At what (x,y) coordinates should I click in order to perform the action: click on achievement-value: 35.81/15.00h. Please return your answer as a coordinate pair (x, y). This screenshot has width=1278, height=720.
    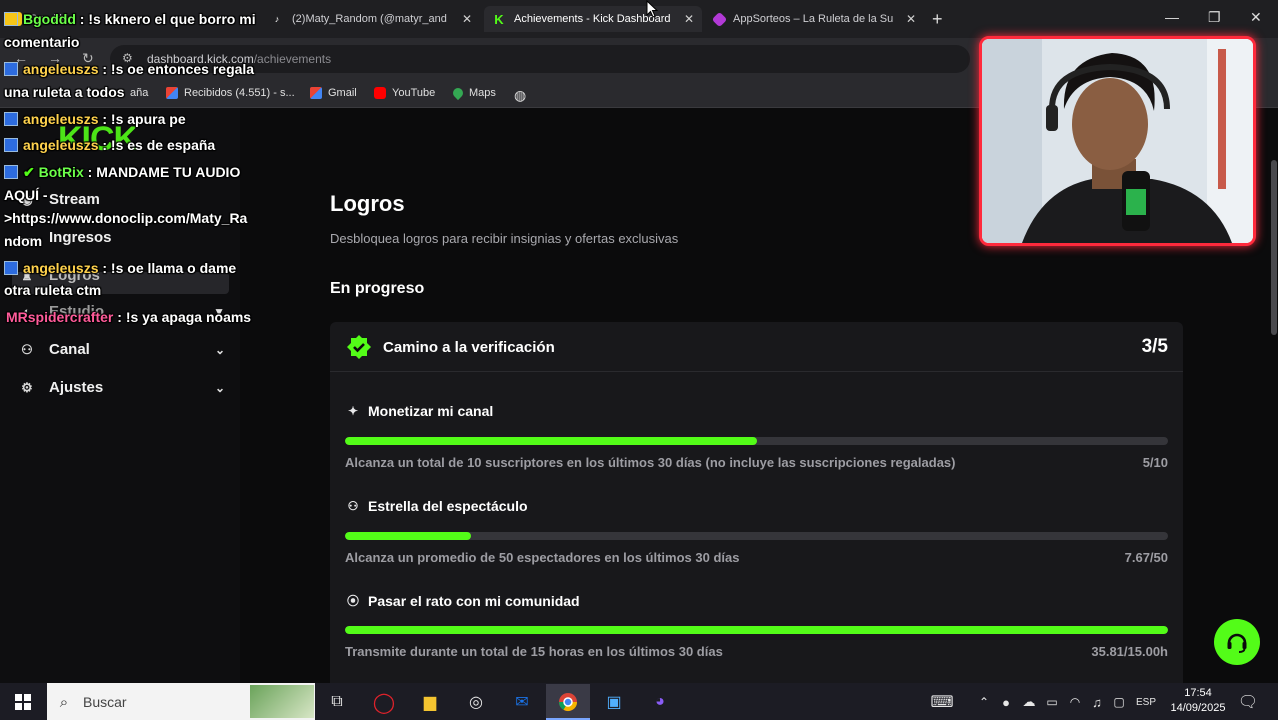
    Looking at the image, I should click on (1129, 651).